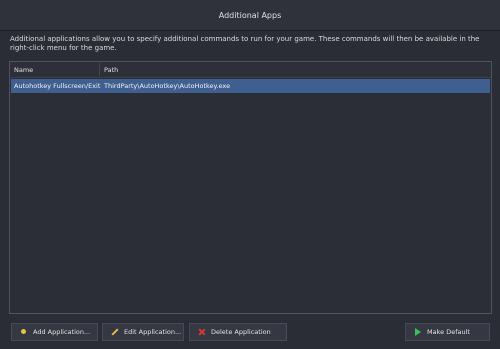  What do you see at coordinates (241, 332) in the screenshot?
I see `delete-application-label: Delete Application` at bounding box center [241, 332].